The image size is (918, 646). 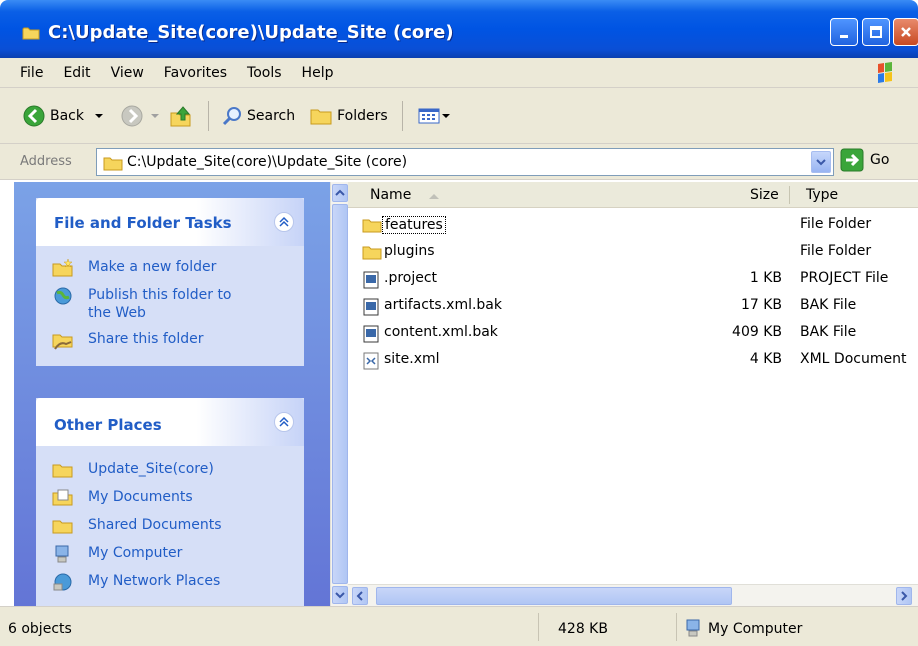 I want to click on search-label: Search, so click(x=271, y=115).